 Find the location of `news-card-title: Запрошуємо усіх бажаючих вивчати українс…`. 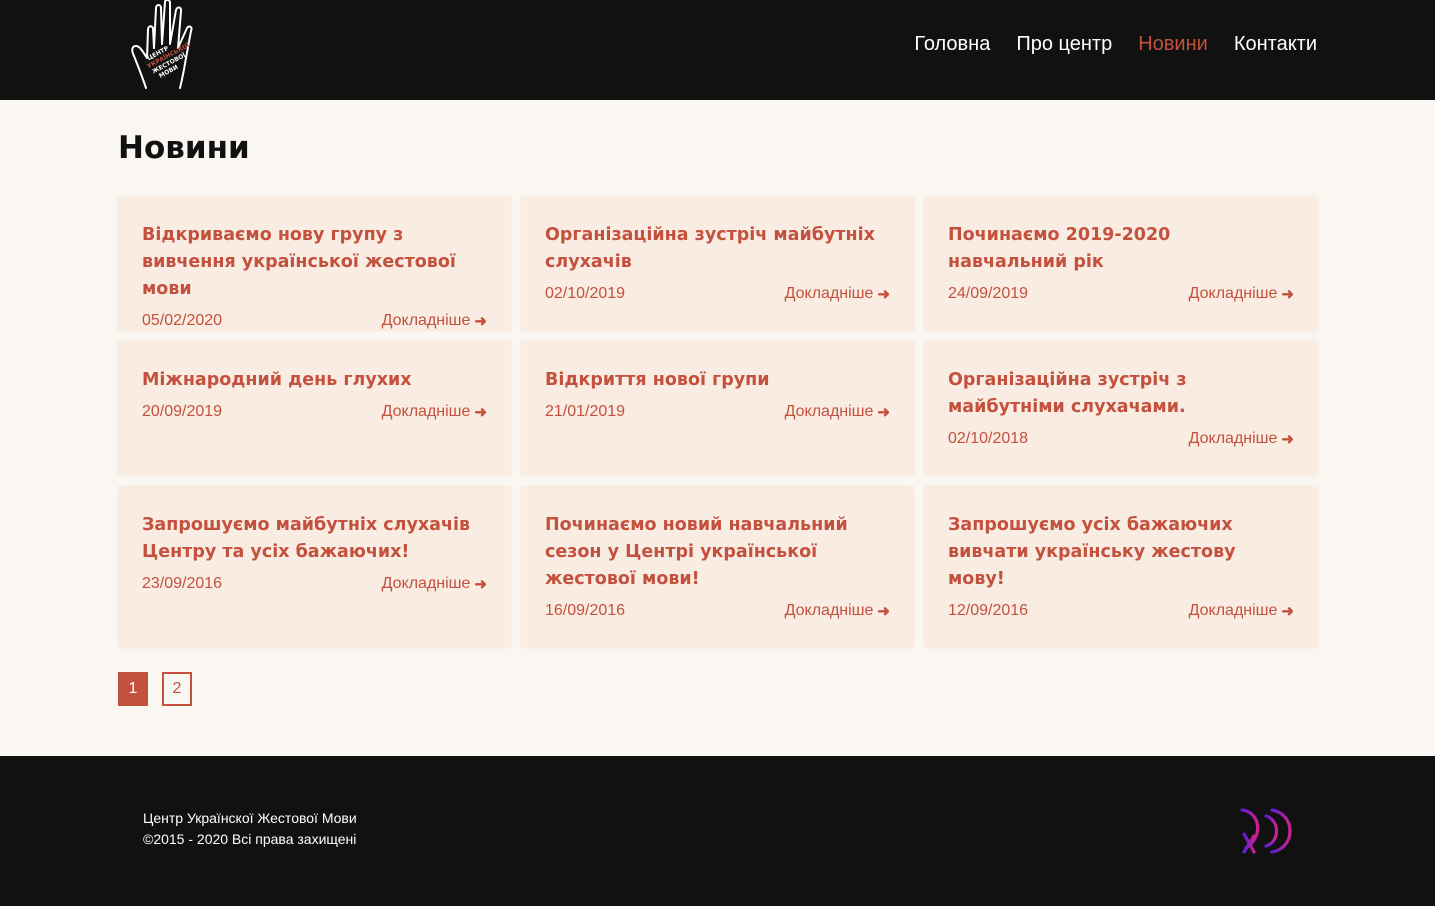

news-card-title: Запрошуємо усіх бажаючих вивчати українс… is located at coordinates (1121, 552).